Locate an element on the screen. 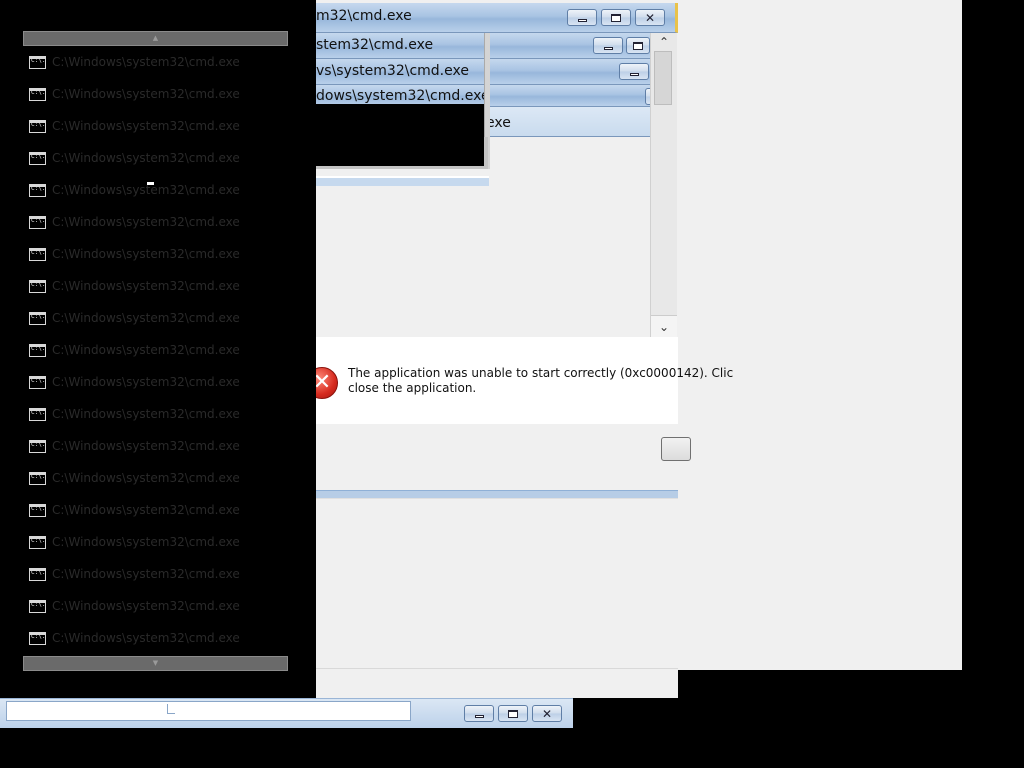  chevron-down-icon: ▼ is located at coordinates (155, 663).